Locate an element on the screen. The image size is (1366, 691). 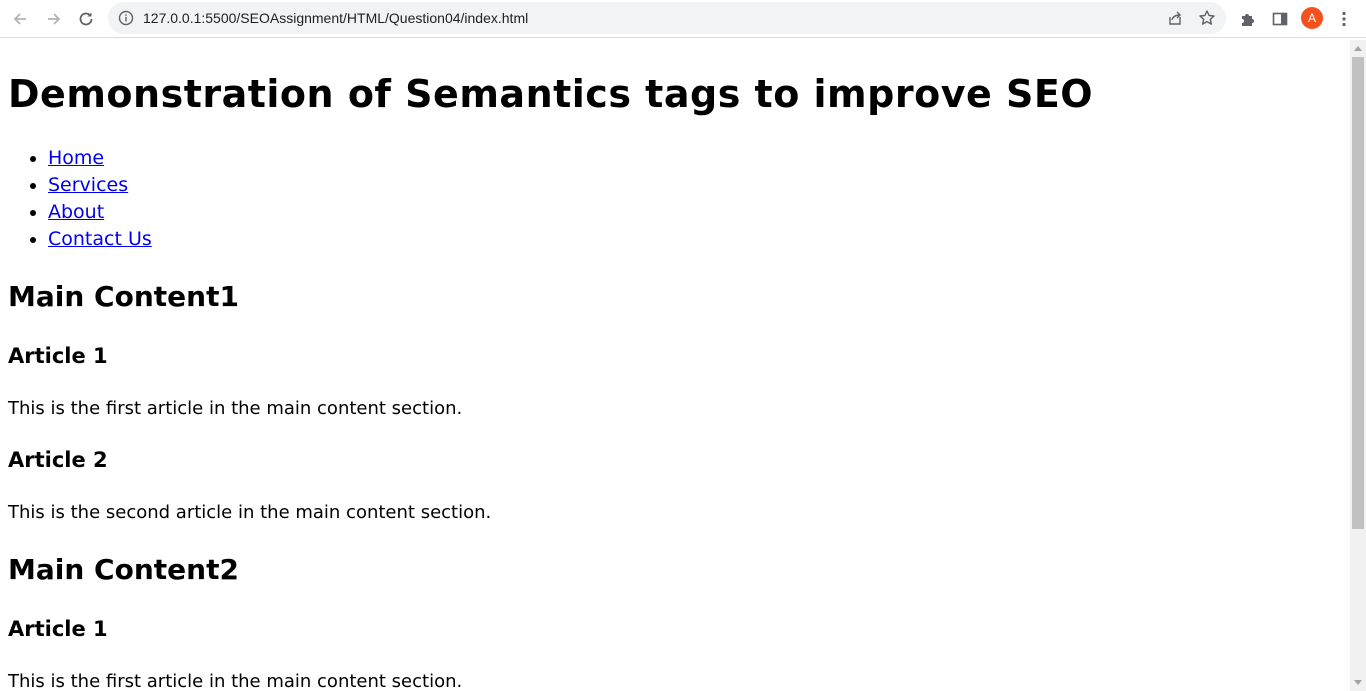
nav-link-about: About is located at coordinates (76, 212).